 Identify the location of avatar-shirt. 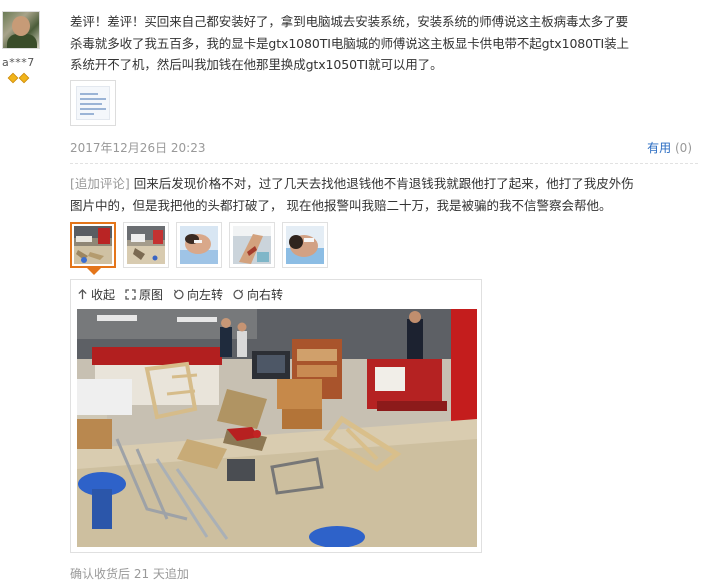
(22, 41).